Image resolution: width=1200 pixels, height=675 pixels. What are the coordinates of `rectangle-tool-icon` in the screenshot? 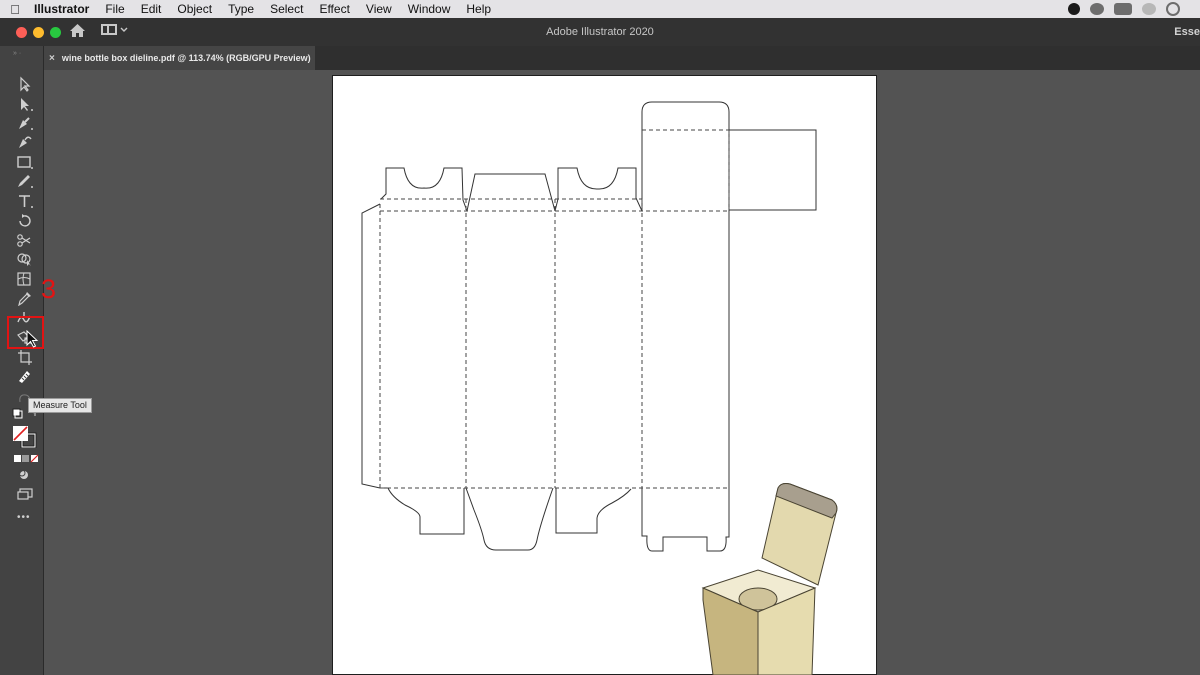 It's located at (25, 162).